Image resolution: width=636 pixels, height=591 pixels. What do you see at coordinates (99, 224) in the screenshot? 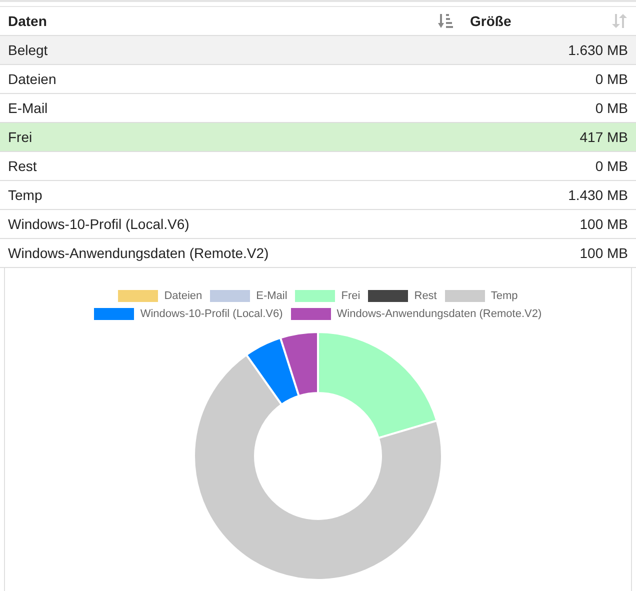
I see `table-cell: Windows-10-Profil (Local.V6)` at bounding box center [99, 224].